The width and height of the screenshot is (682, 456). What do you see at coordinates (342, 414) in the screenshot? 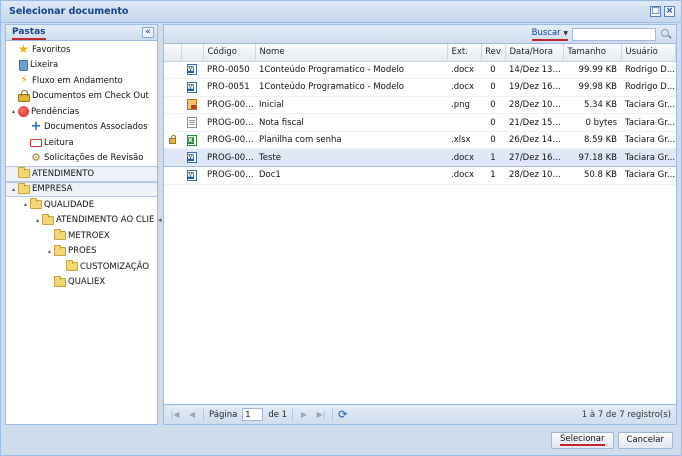
I see `refresh-icon: ⟳` at bounding box center [342, 414].